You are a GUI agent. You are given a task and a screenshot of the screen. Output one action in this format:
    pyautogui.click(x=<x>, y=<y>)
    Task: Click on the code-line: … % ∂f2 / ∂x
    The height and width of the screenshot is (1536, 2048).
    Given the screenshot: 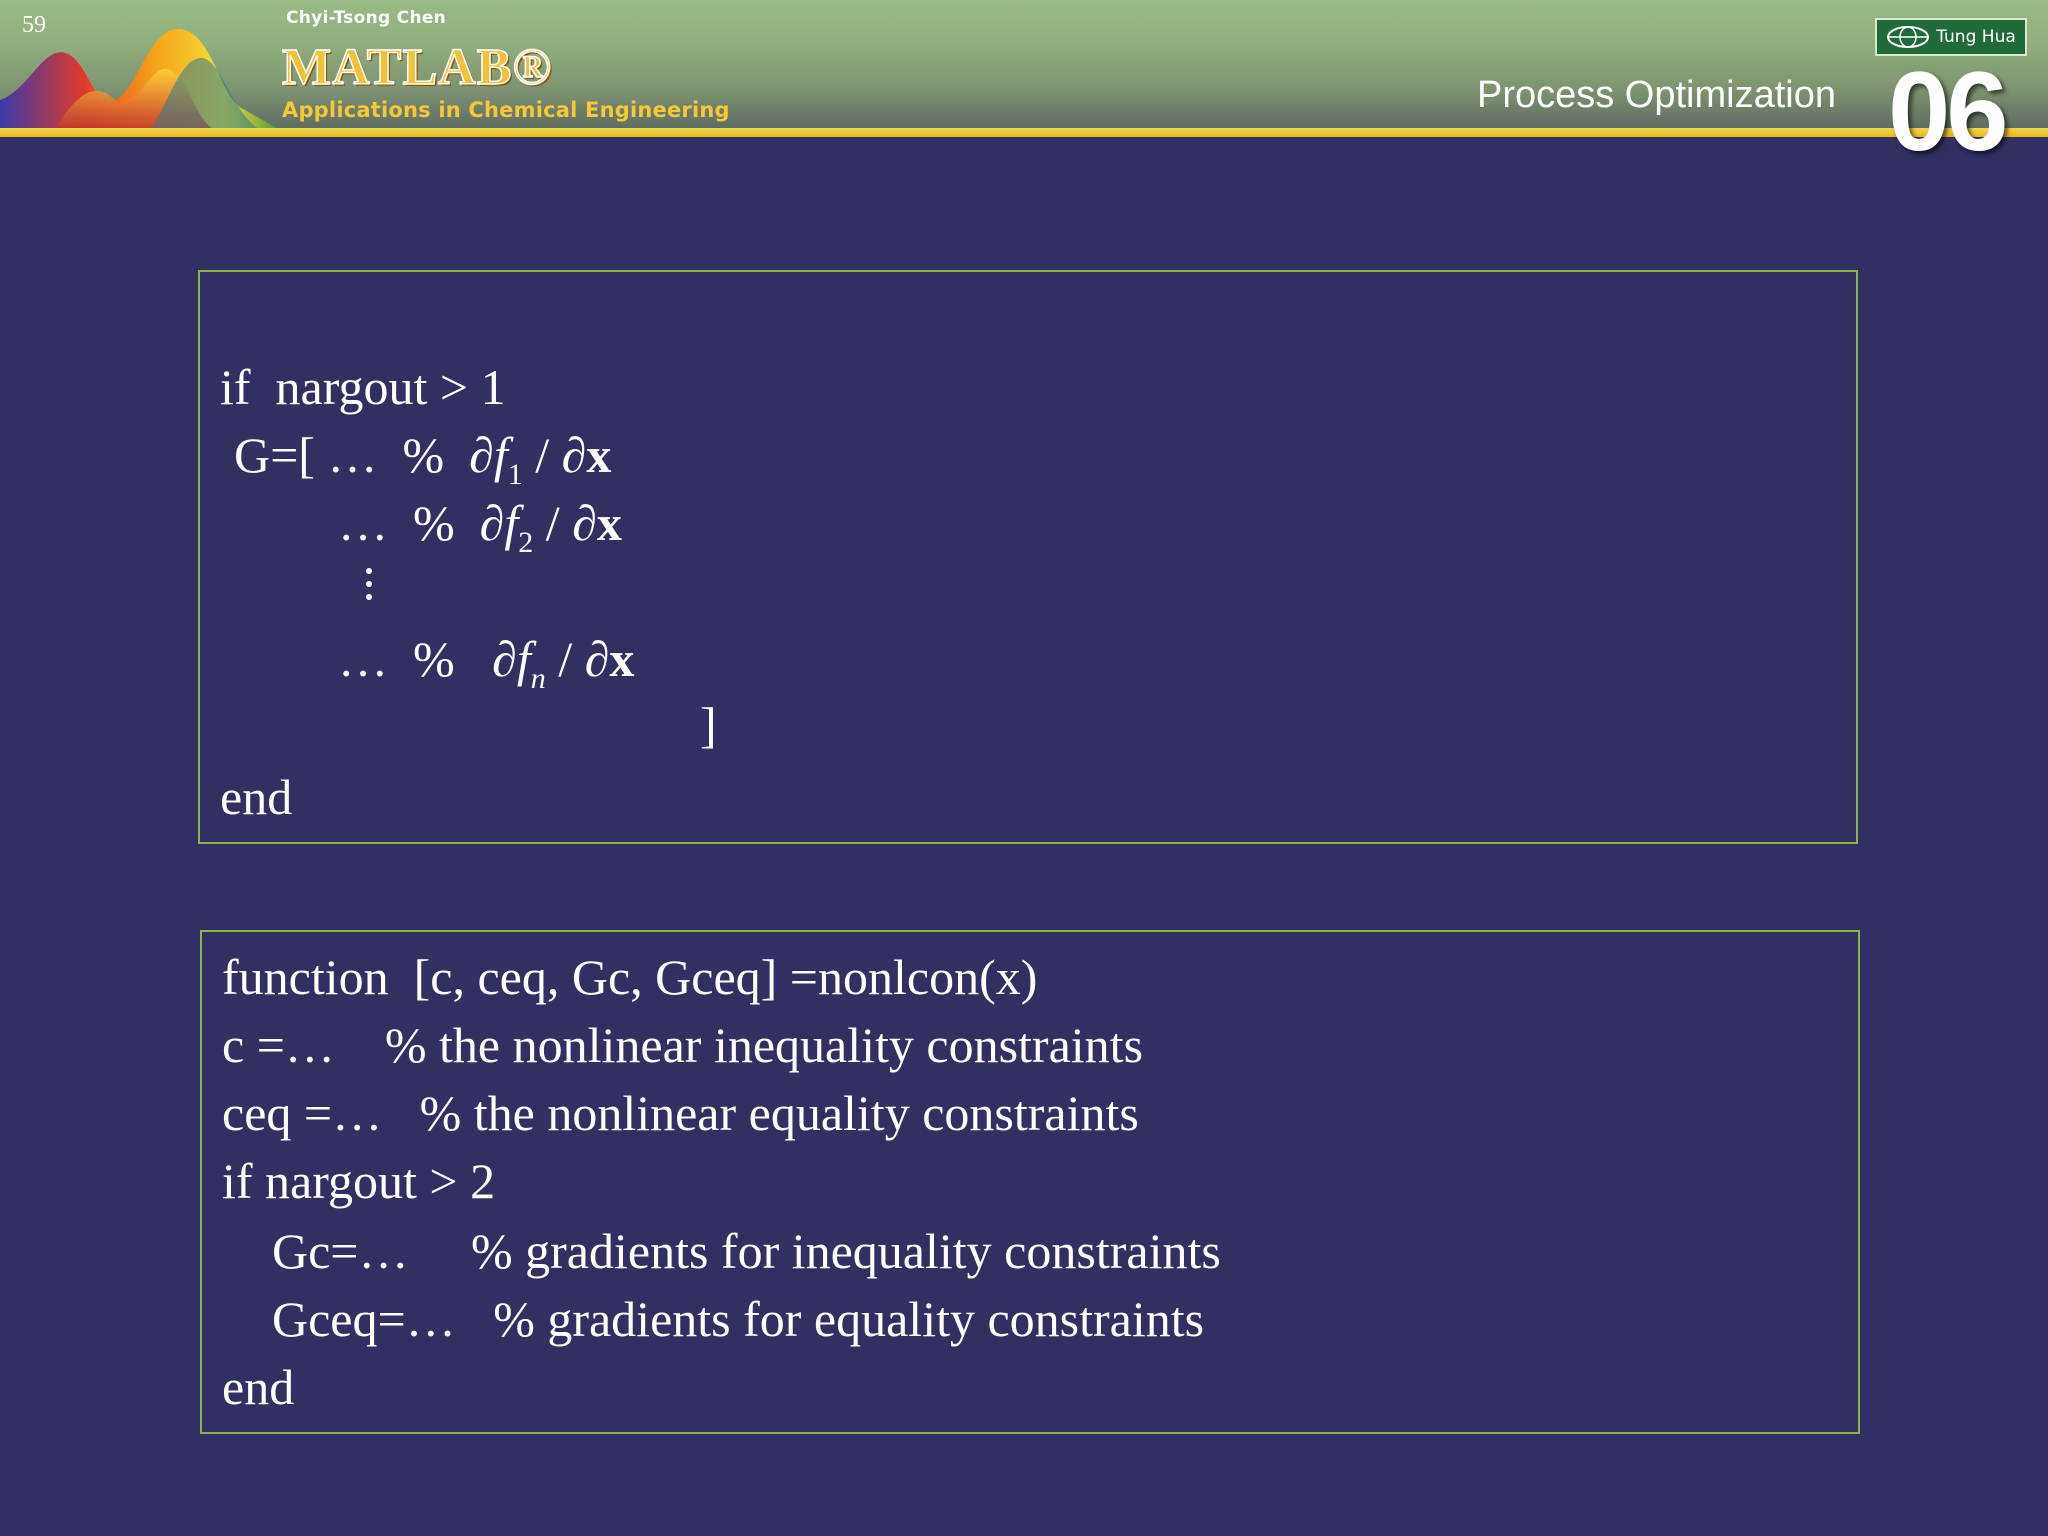 What is the action you would take?
    pyautogui.click(x=480, y=528)
    